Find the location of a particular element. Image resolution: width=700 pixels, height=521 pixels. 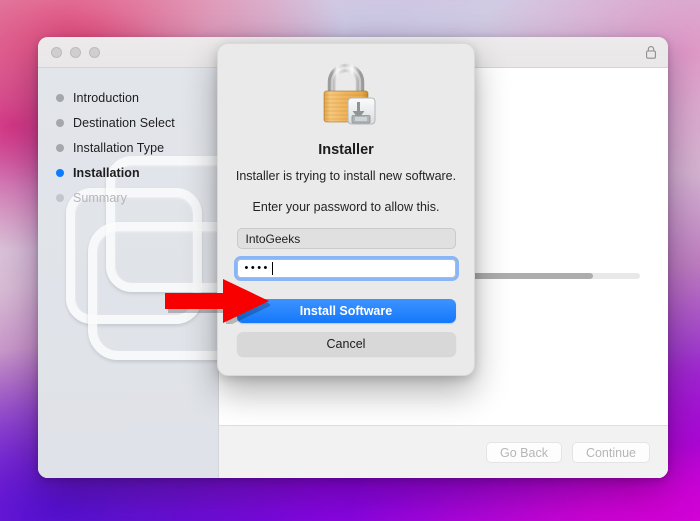

close-button is located at coordinates (56, 52).